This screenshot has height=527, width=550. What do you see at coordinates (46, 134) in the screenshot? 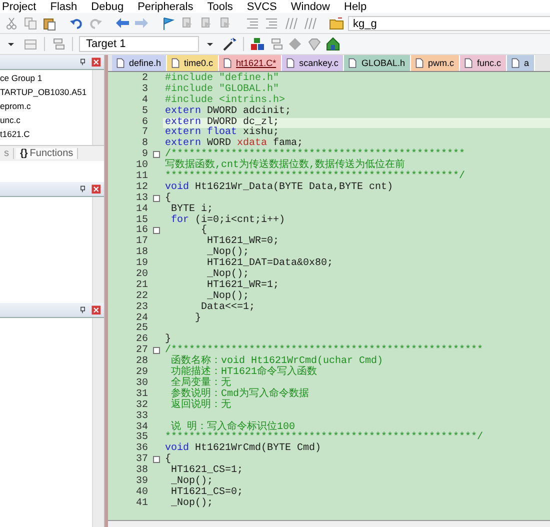
I see `tree-item: t1621.C` at bounding box center [46, 134].